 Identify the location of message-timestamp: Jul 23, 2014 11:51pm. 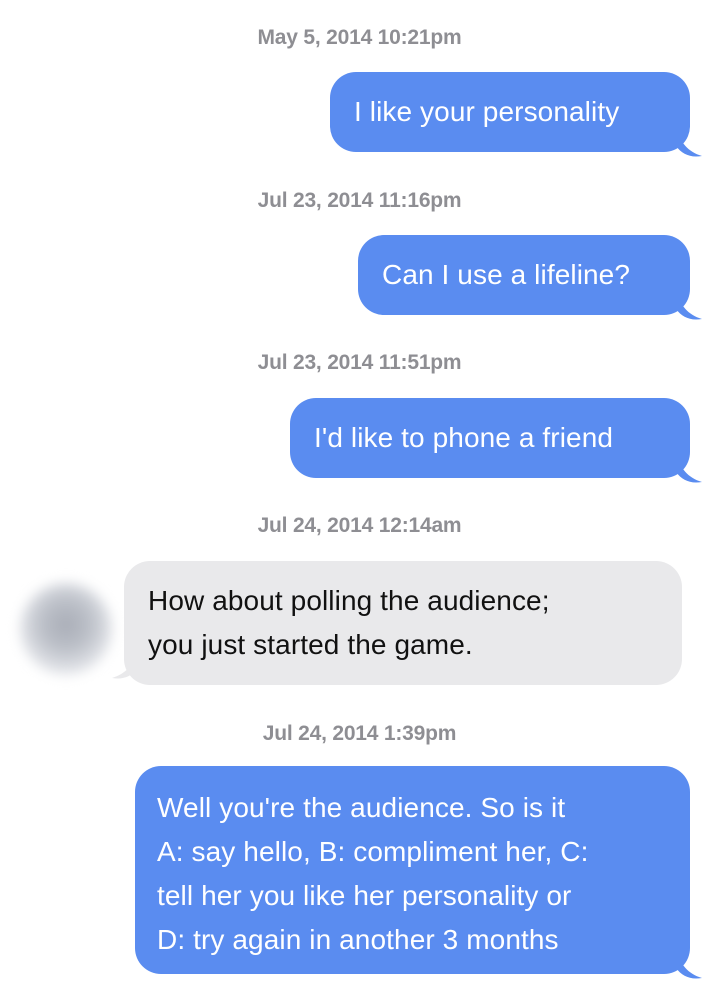
(359, 362).